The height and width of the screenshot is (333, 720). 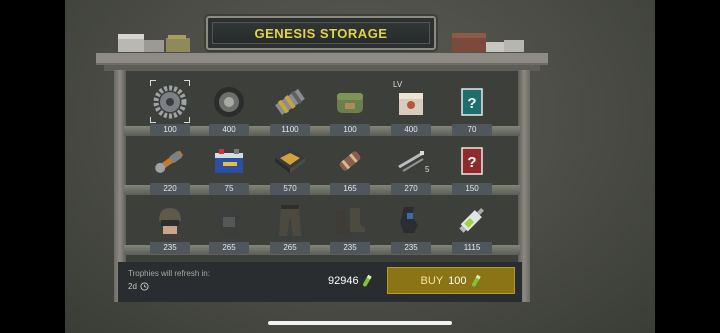 I want to click on item-price: 1100, so click(x=290, y=130).